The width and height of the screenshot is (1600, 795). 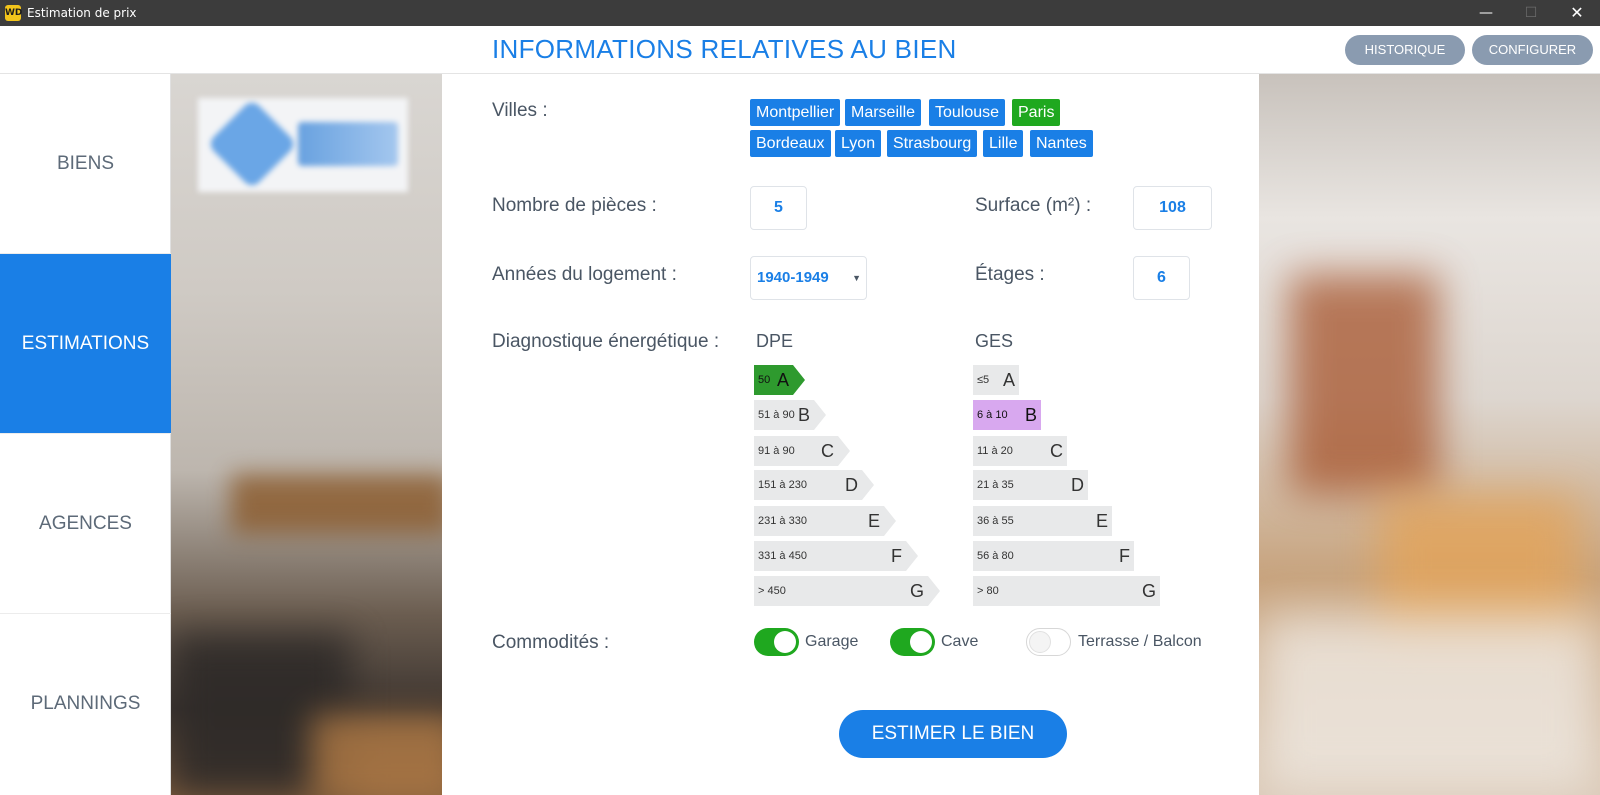 What do you see at coordinates (520, 110) in the screenshot?
I see `villes-label: Villes :` at bounding box center [520, 110].